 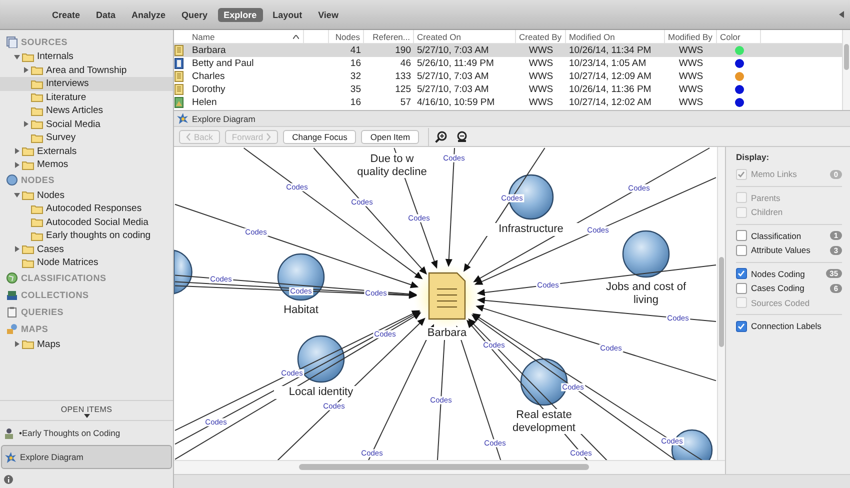 I want to click on tree-item: Area and Township, so click(x=86, y=70).